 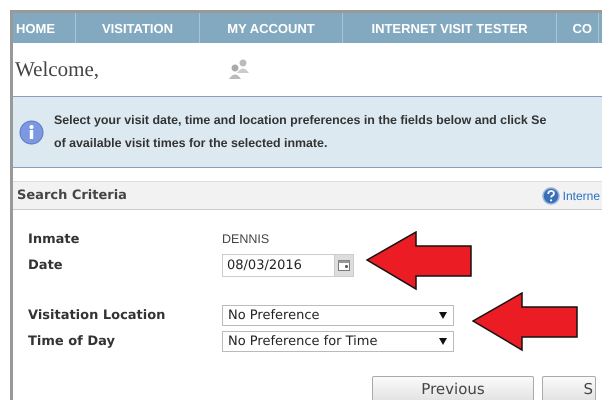 I want to click on field-label: Date, so click(x=46, y=265).